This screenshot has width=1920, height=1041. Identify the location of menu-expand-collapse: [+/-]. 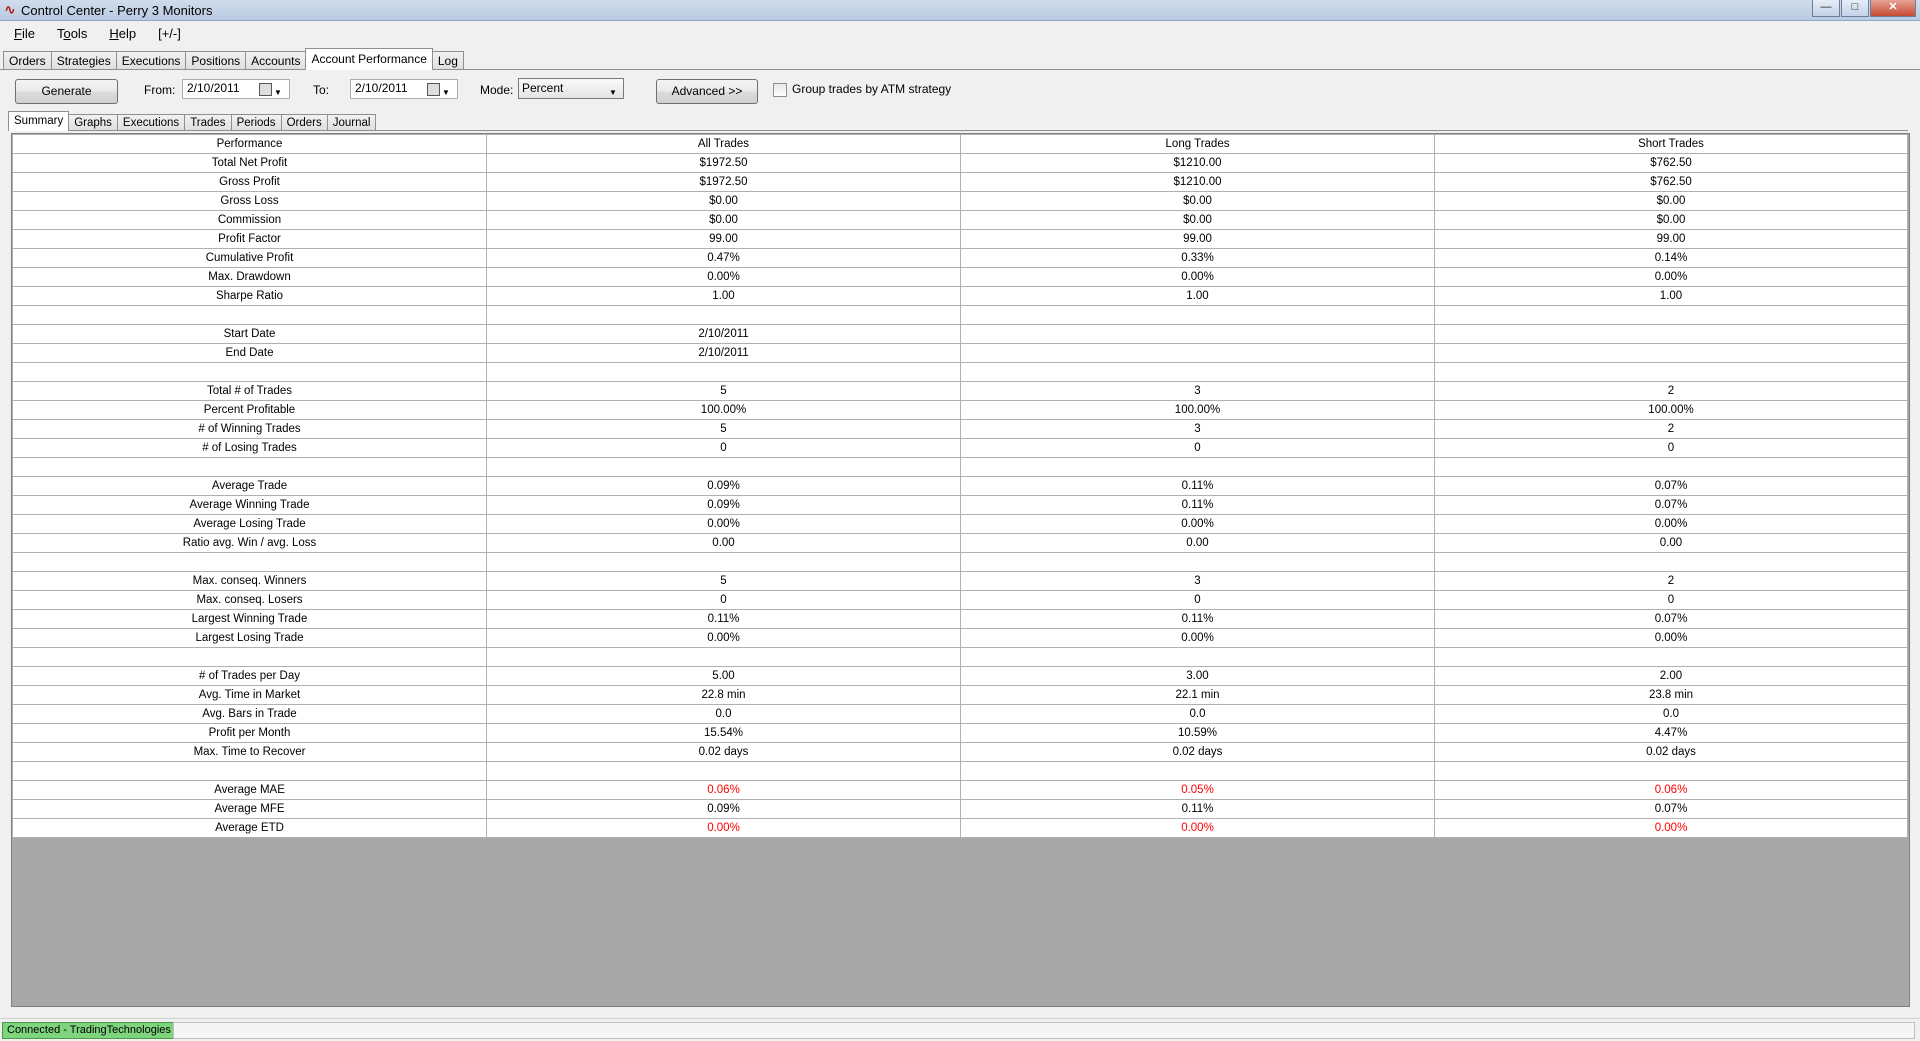
(166, 33).